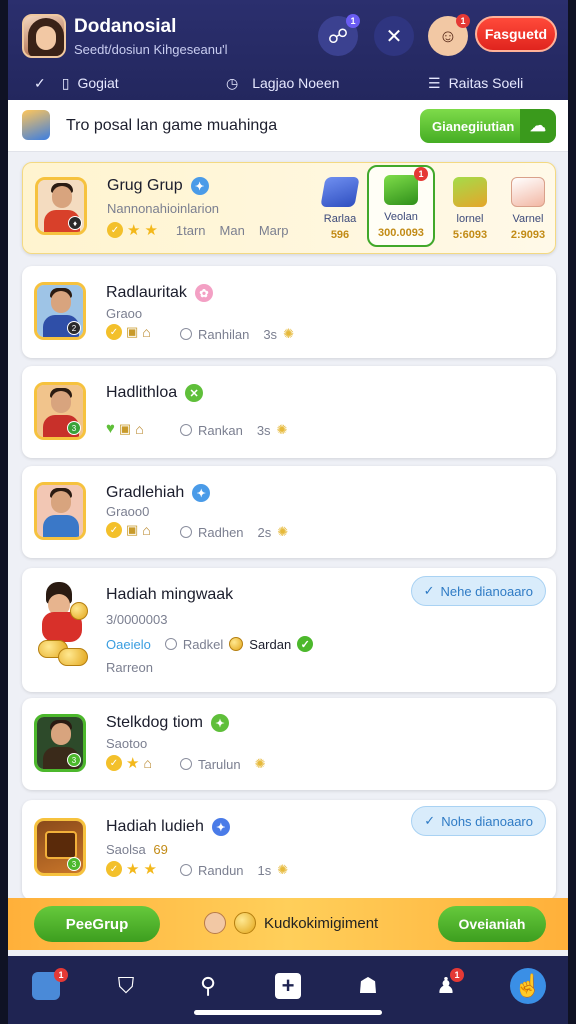 The image size is (576, 1024). Describe the element at coordinates (203, 293) in the screenshot. I see `flower-icon: ✿` at that location.